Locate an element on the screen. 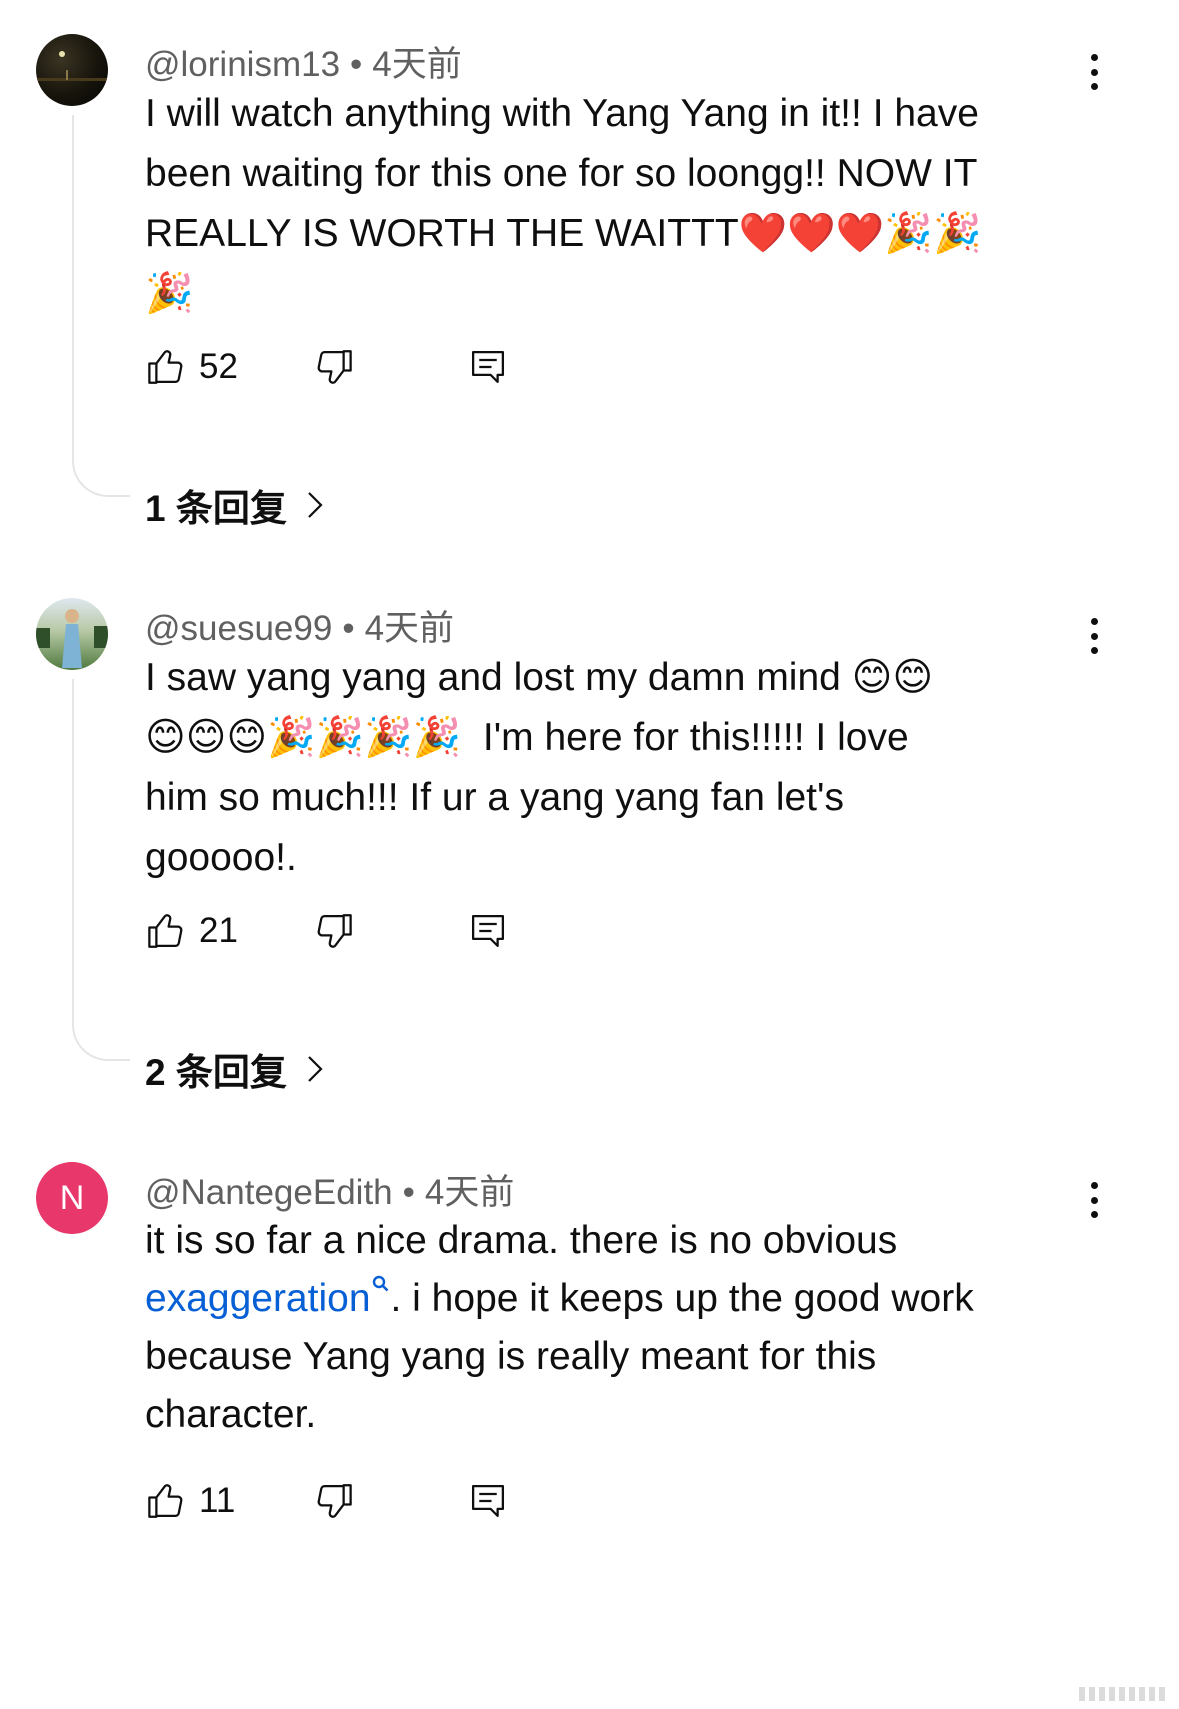  comment-text-line: REALLY IS WORTH THE WAITTT❤️❤️❤️🎉🎉 is located at coordinates (563, 233).